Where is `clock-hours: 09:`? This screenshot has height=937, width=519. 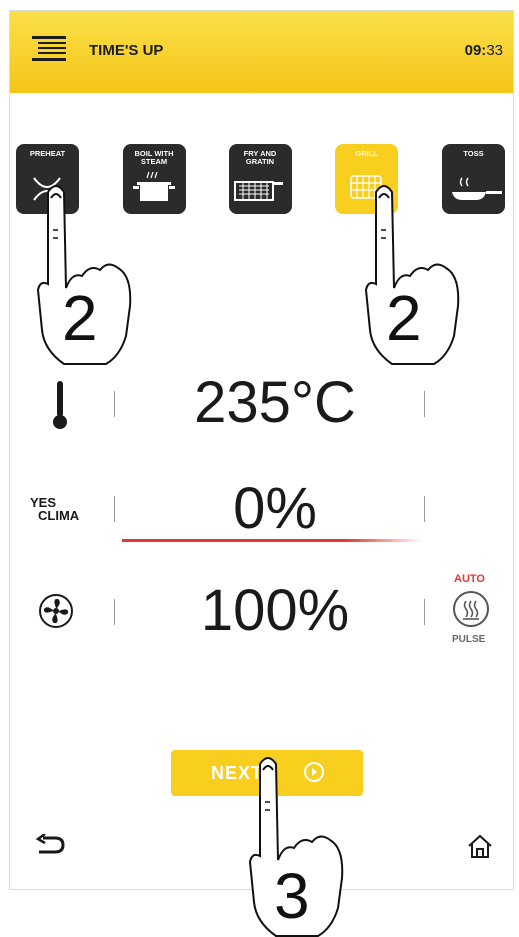 clock-hours: 09: is located at coordinates (475, 50).